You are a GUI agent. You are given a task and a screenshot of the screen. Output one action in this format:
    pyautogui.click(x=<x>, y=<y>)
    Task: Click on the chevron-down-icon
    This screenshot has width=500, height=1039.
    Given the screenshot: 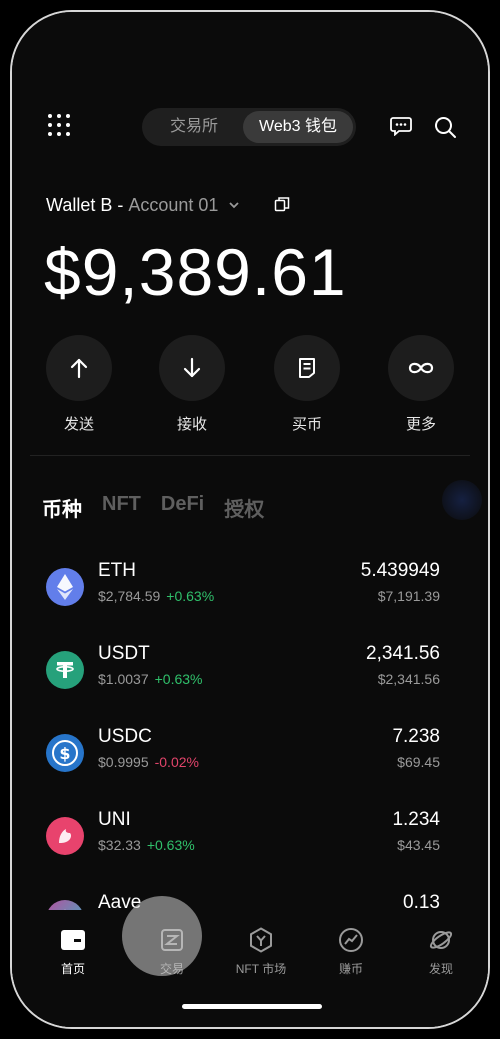 What is the action you would take?
    pyautogui.click(x=234, y=205)
    